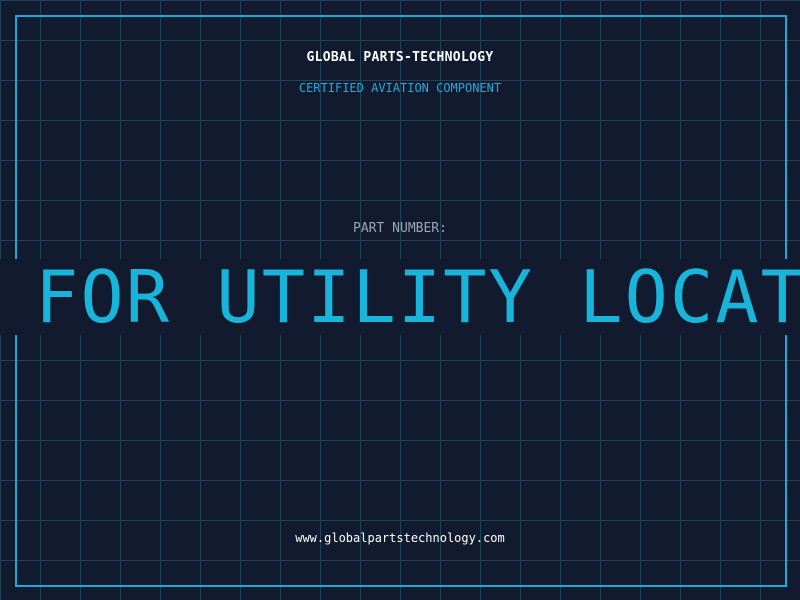 The width and height of the screenshot is (800, 600). I want to click on part-number-label: PART NUMBER:, so click(400, 228).